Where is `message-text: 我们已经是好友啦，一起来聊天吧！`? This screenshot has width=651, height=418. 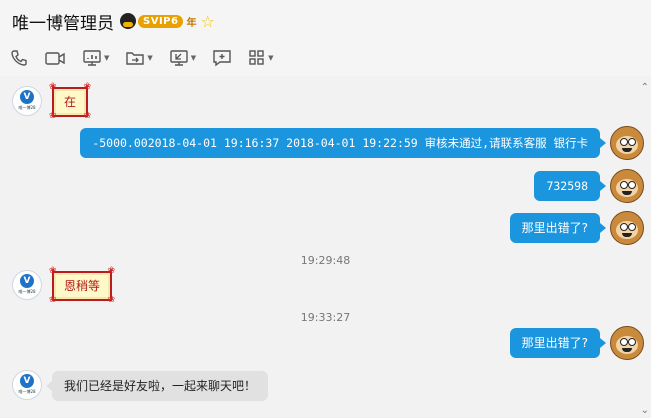
message-text: 我们已经是好友啦，一起来聊天吧！ is located at coordinates (160, 386).